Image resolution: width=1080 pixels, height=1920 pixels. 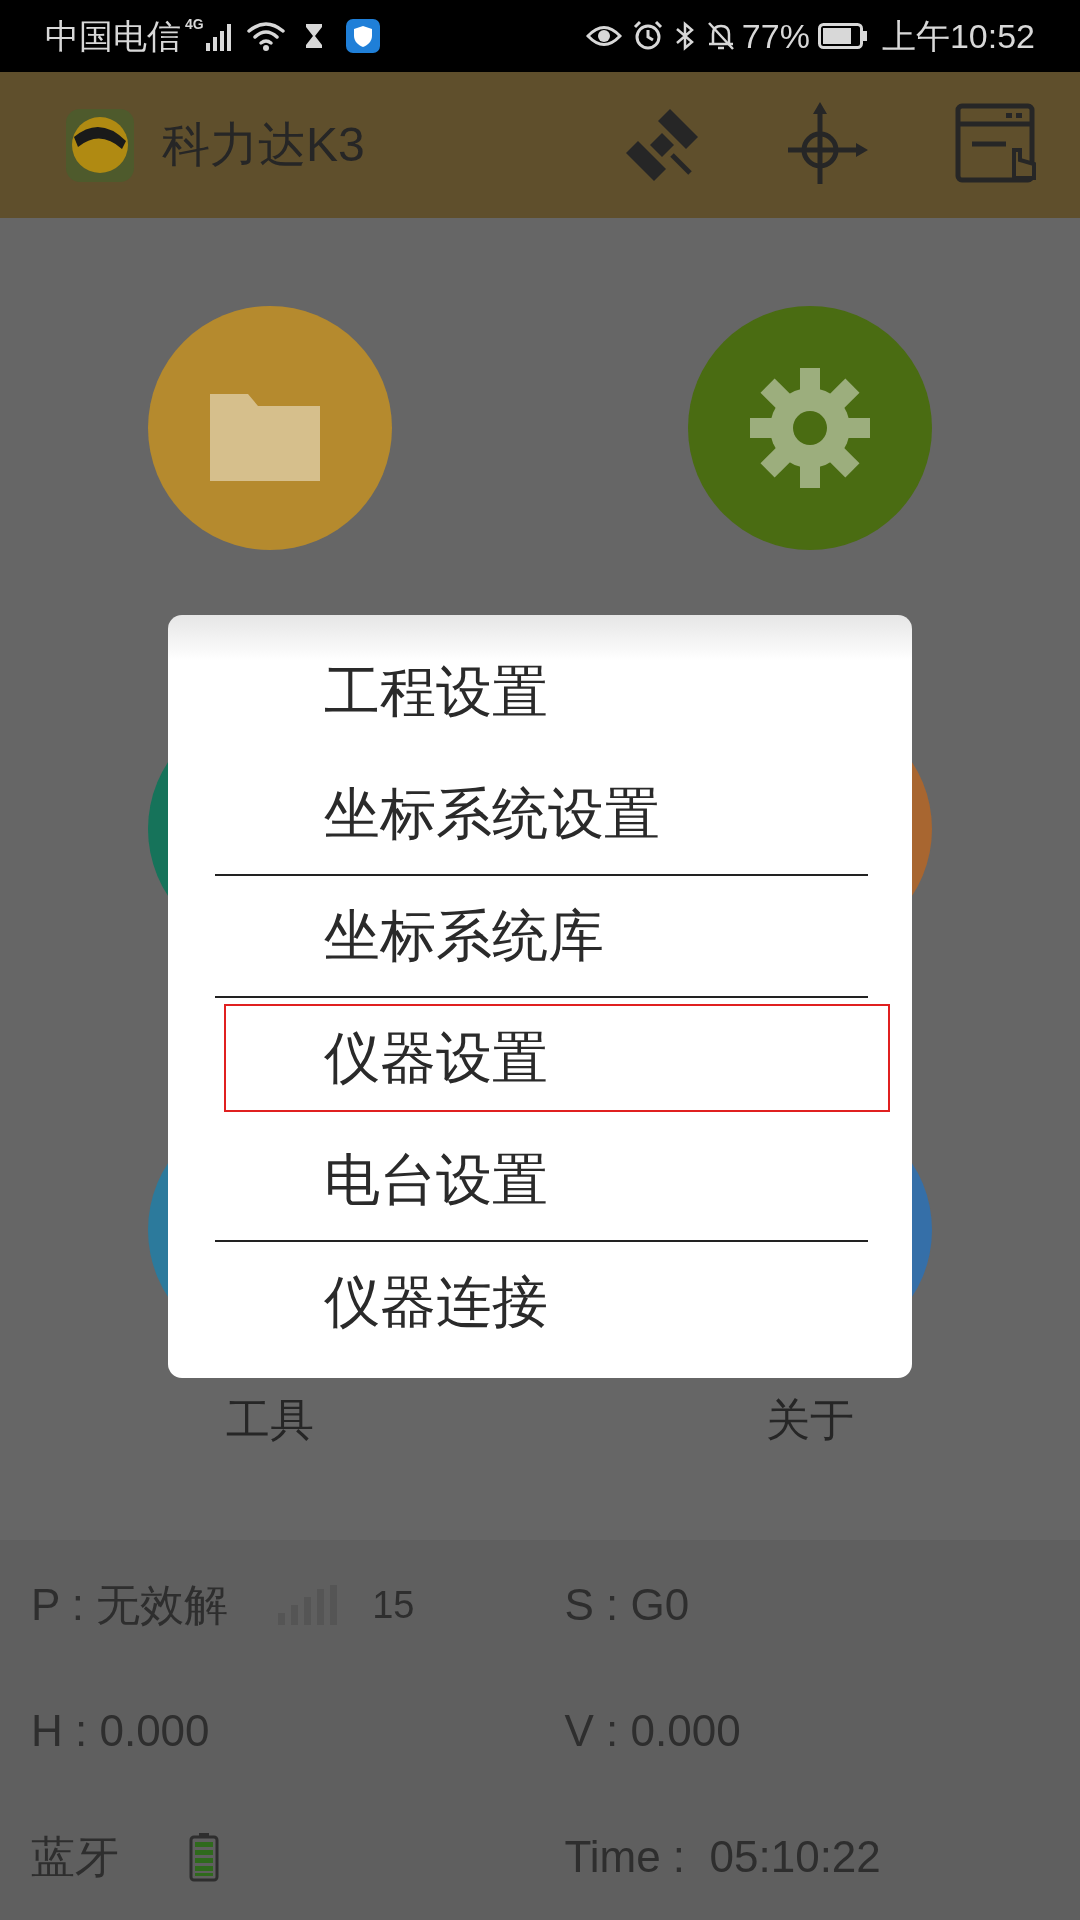 I want to click on battery-percent: 77%, so click(x=775, y=36).